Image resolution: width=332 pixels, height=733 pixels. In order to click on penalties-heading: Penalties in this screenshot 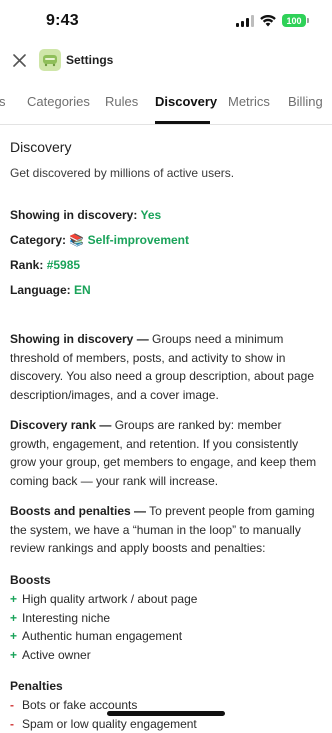, I will do `click(36, 686)`.